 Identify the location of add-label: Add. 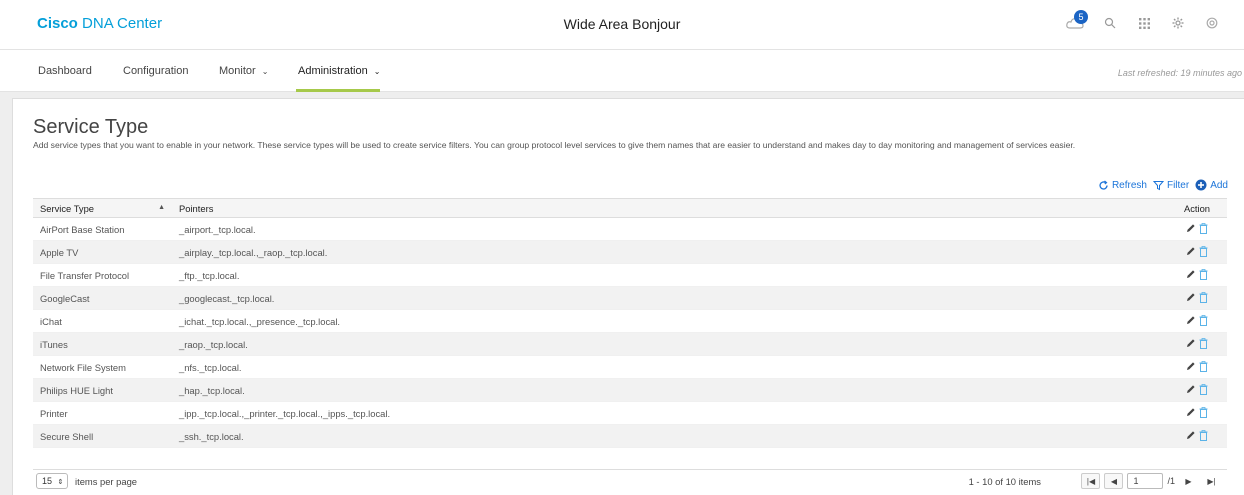
(1219, 185).